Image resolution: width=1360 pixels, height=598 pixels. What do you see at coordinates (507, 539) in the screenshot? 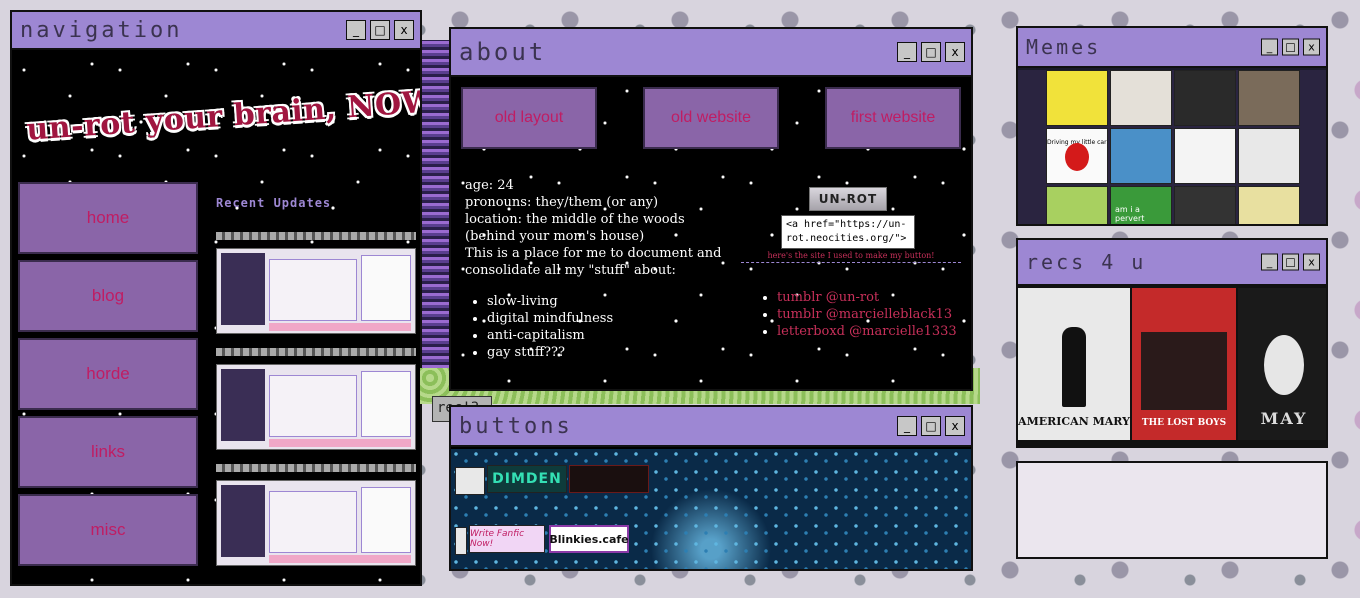
I see `write-fanfic-button: Write Fanfic Now!` at bounding box center [507, 539].